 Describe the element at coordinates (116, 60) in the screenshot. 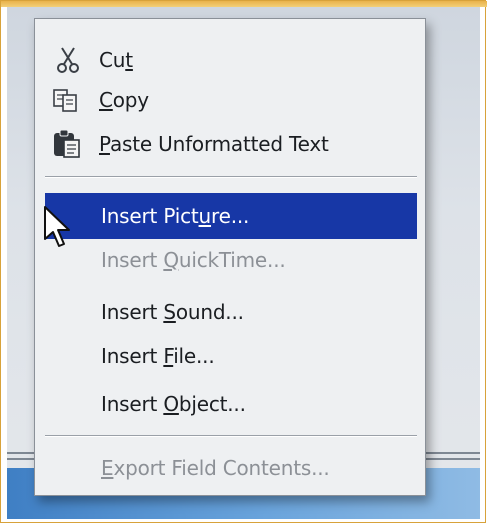

I see `menu-item-label: Cut` at that location.